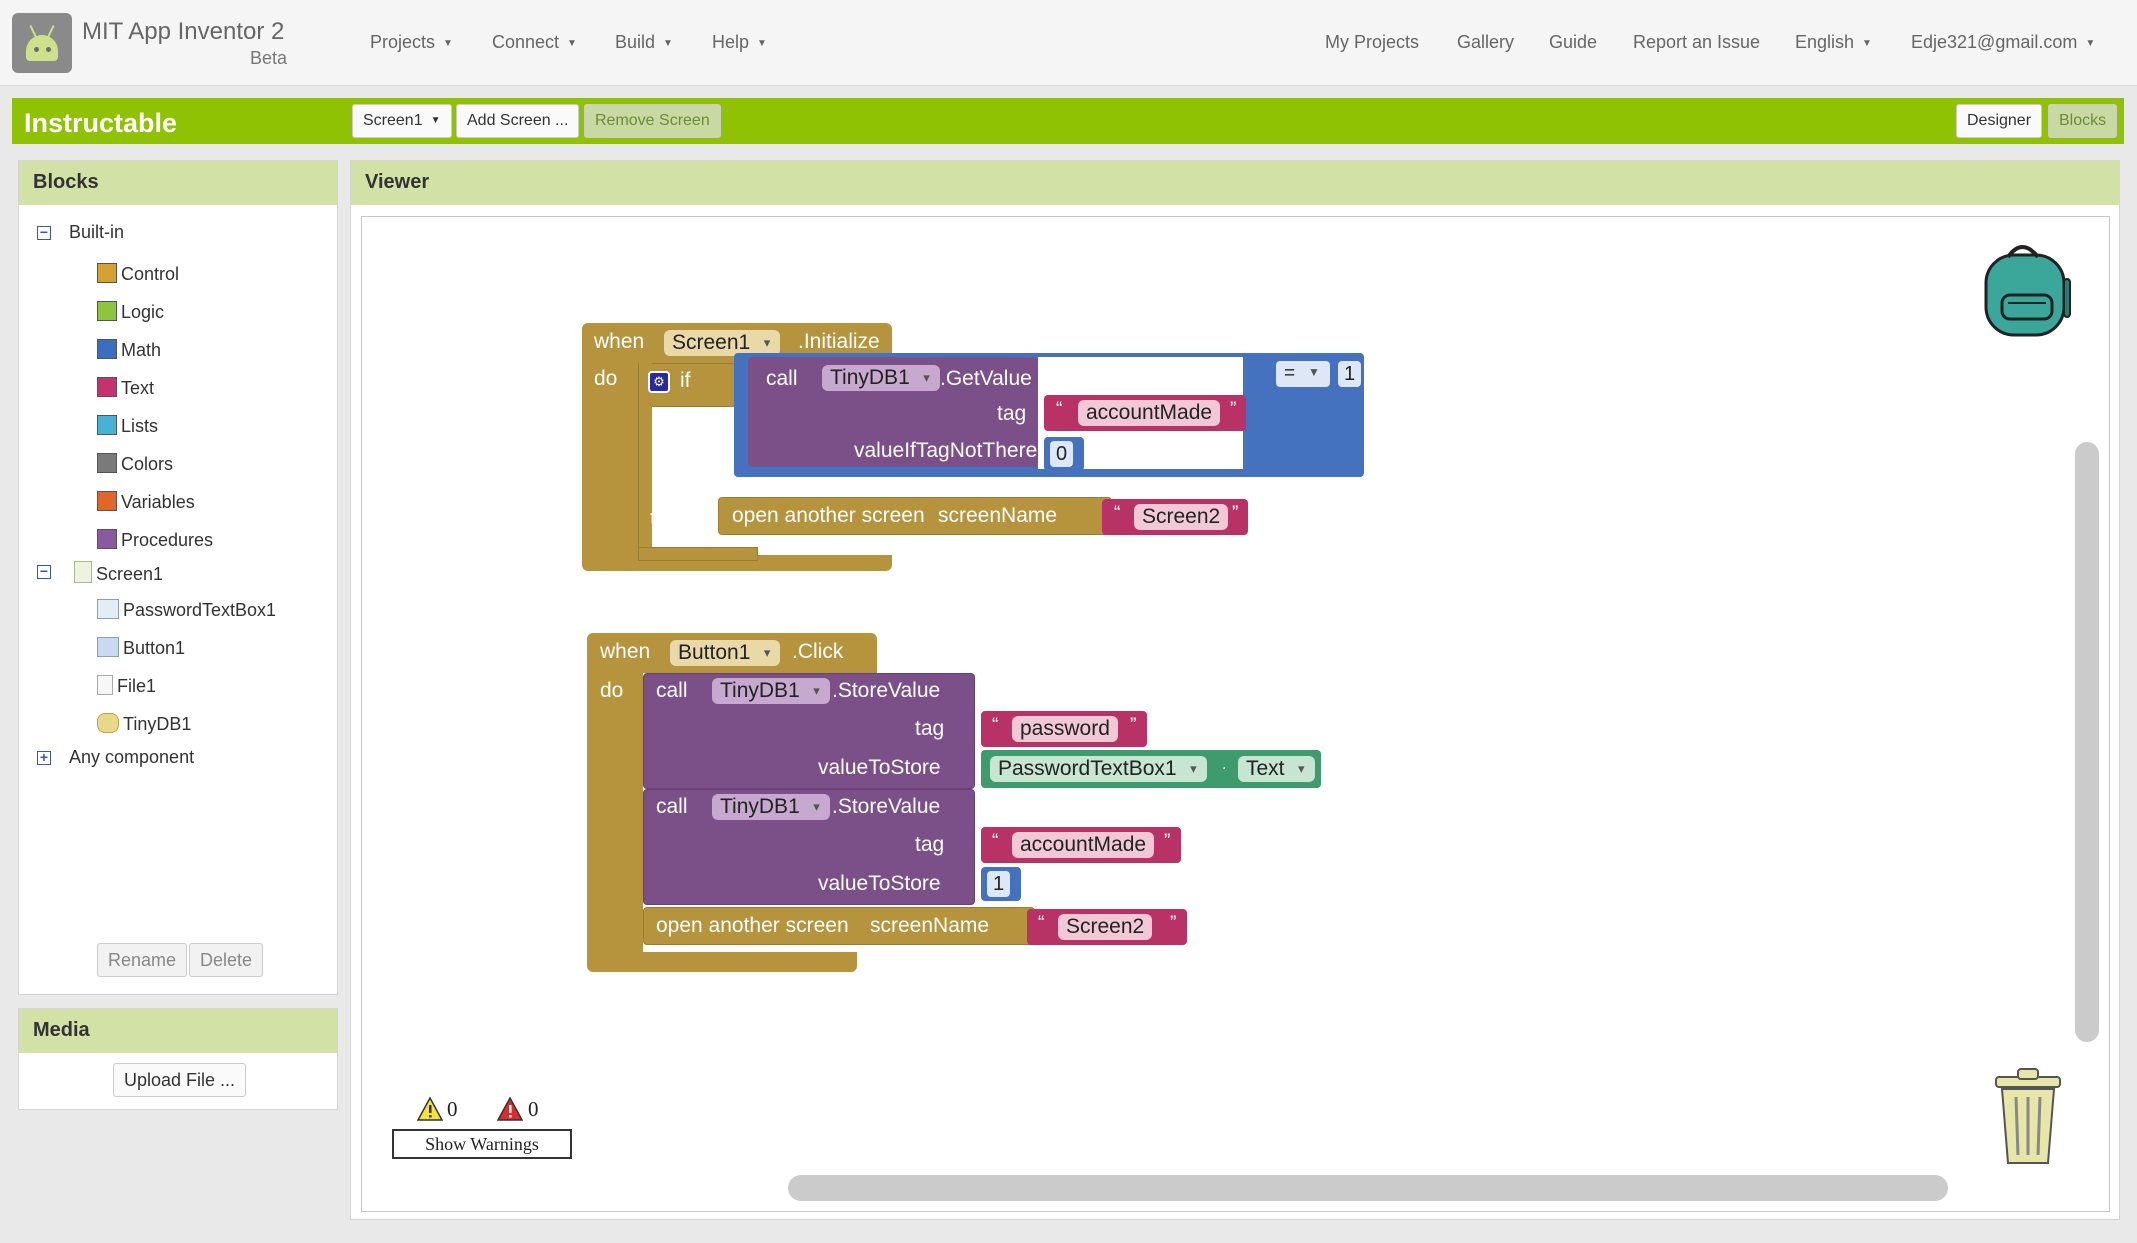  I want to click on property-dropdown: Text, so click(1276, 769).